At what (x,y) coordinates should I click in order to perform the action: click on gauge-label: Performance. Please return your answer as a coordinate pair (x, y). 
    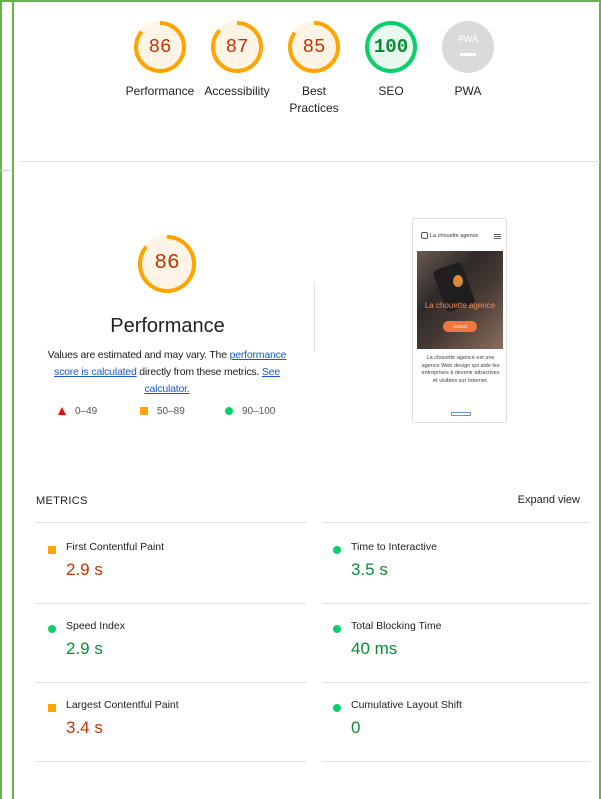
    Looking at the image, I should click on (160, 91).